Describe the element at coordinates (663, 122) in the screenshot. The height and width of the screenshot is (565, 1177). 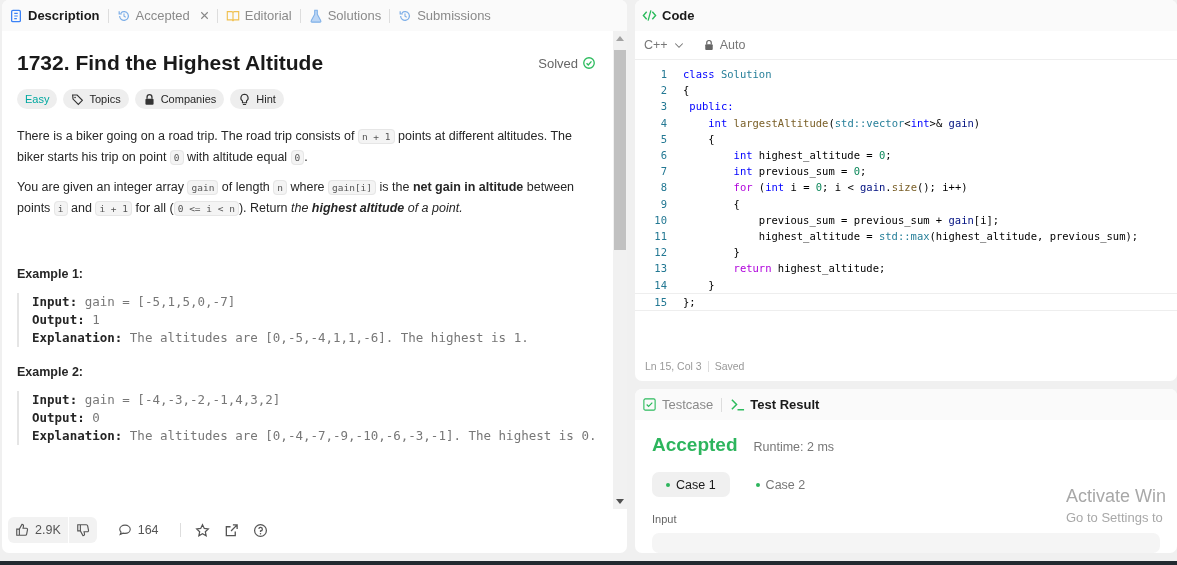
I see `line-number: 4` at that location.